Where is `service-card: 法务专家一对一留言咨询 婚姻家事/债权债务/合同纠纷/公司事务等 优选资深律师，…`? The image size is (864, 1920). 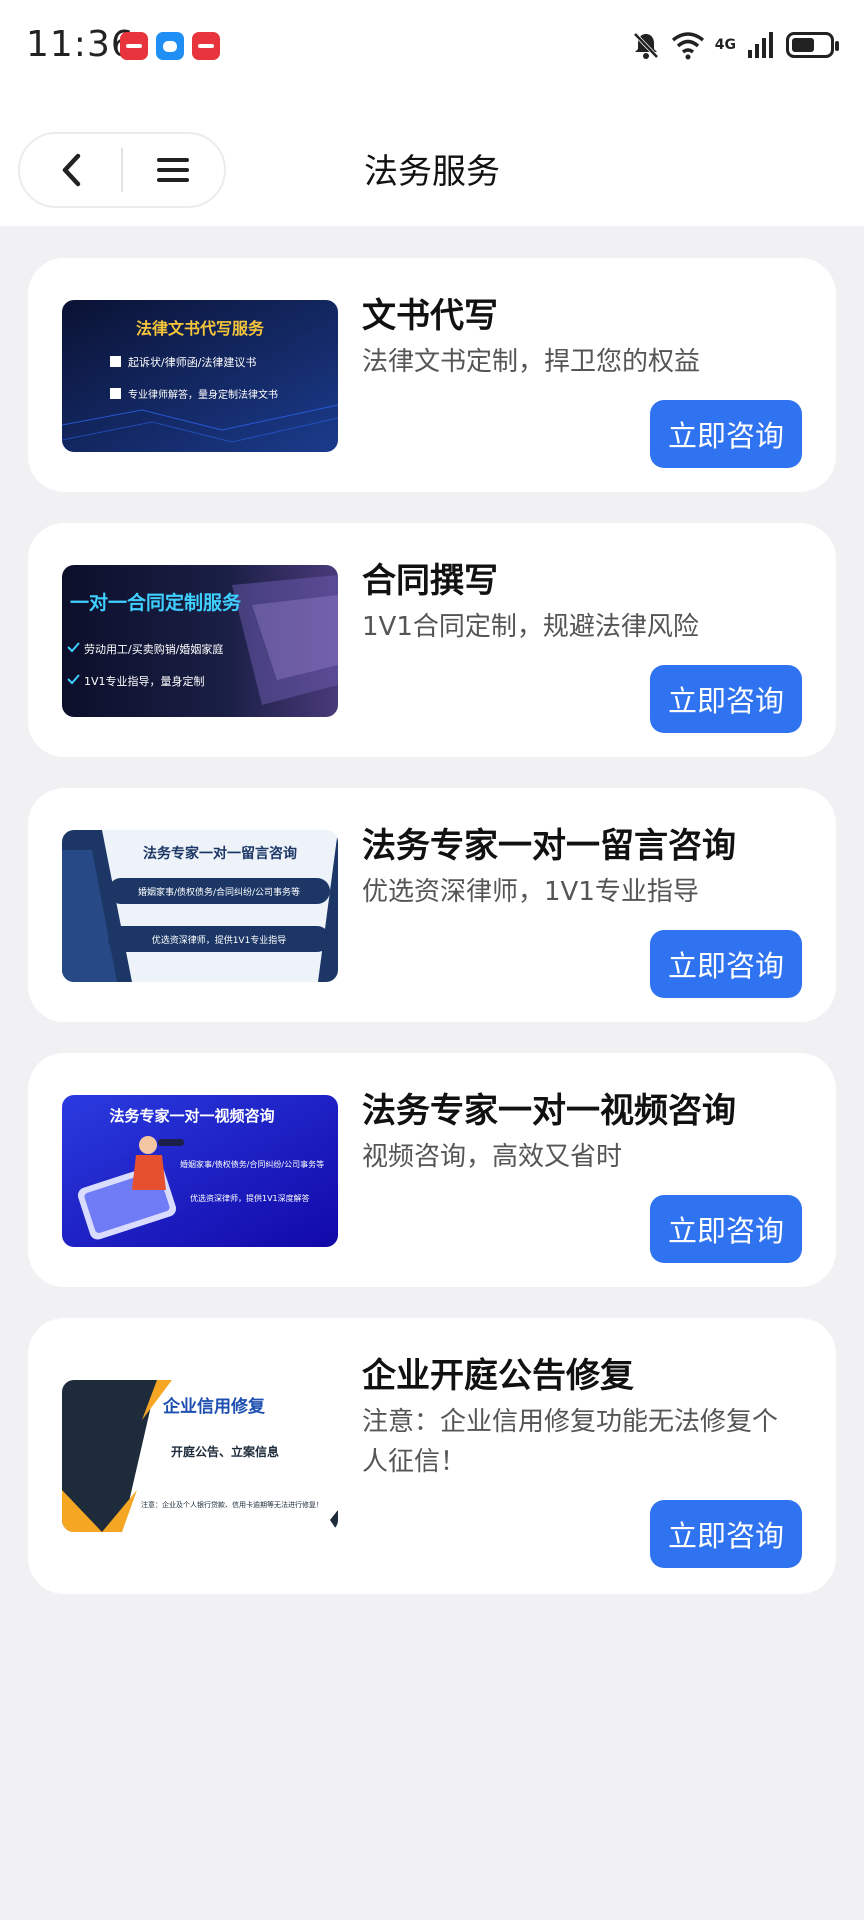
service-card: 法务专家一对一留言咨询 婚姻家事/债权债务/合同纠纷/公司事务等 优选资深律师，… is located at coordinates (432, 905).